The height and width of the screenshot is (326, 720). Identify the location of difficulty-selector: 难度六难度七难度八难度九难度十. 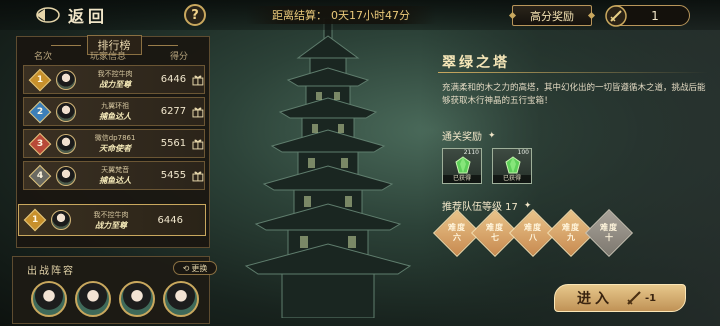
(533, 233).